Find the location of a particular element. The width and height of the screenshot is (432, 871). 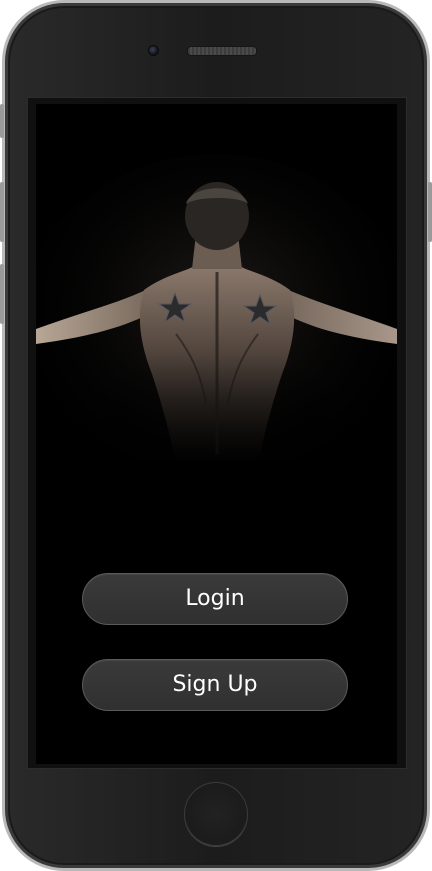

volume-up-button is located at coordinates (2, 212).